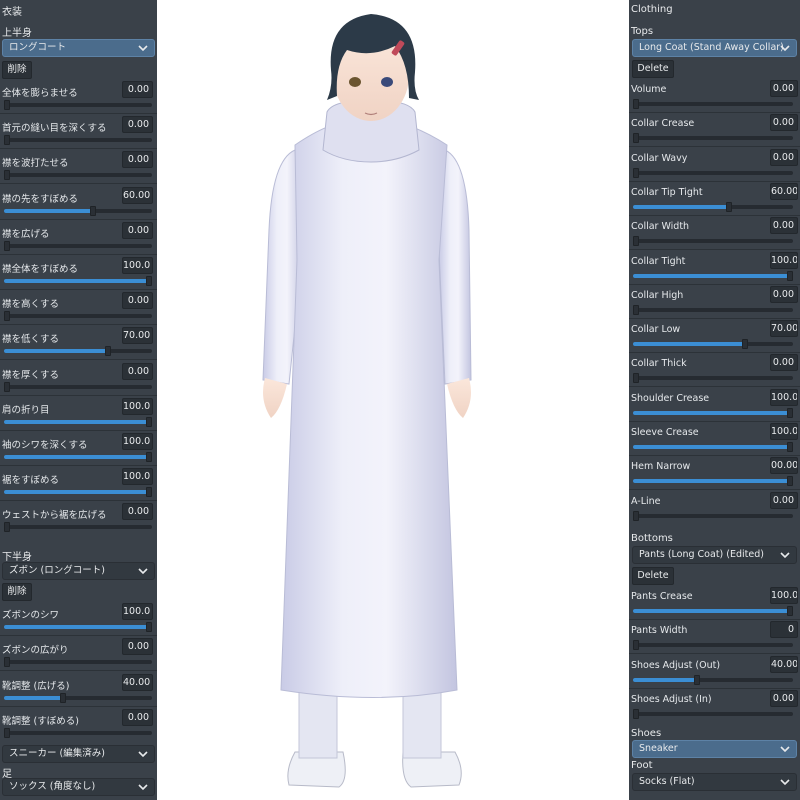 This screenshot has height=800, width=800. I want to click on foot-dropdown: ソックス (角度なし), so click(78, 787).